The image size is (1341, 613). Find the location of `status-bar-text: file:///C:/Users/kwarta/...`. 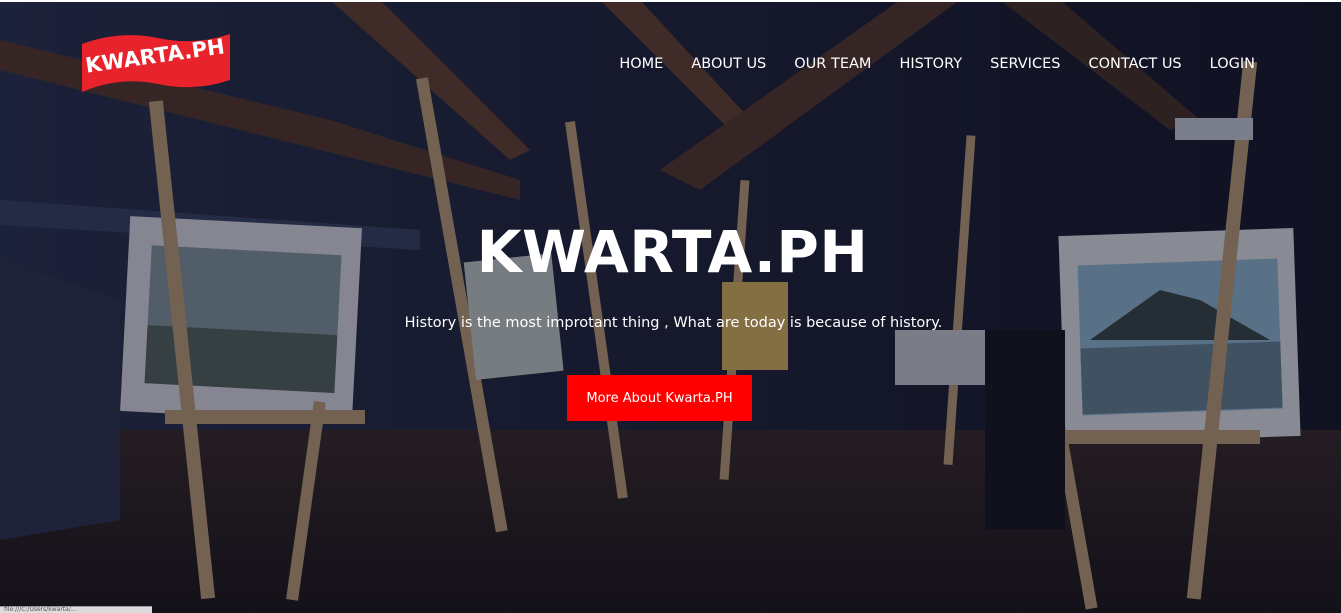

status-bar-text: file:///C:/Users/kwarta/... is located at coordinates (40, 609).